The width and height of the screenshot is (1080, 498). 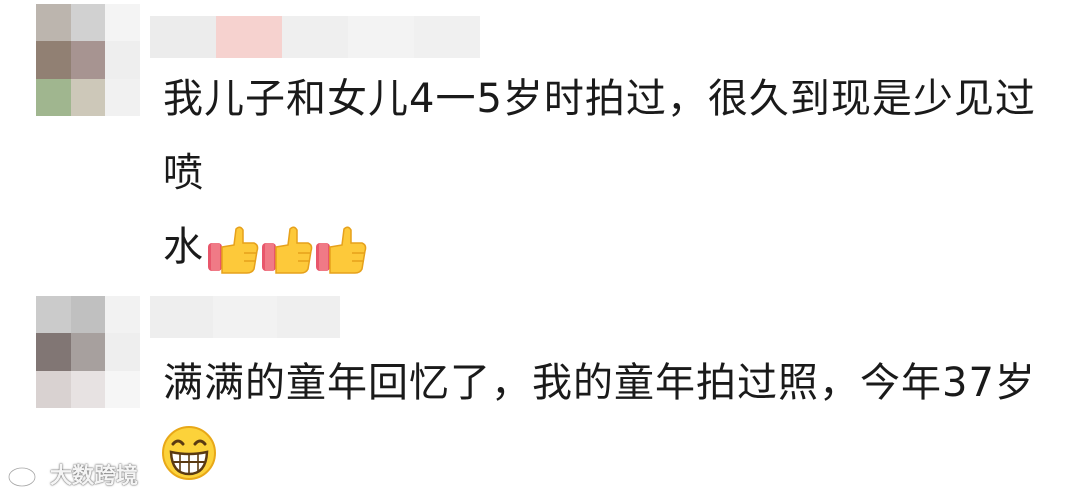 I want to click on grinning-face-icon, so click(x=189, y=453).